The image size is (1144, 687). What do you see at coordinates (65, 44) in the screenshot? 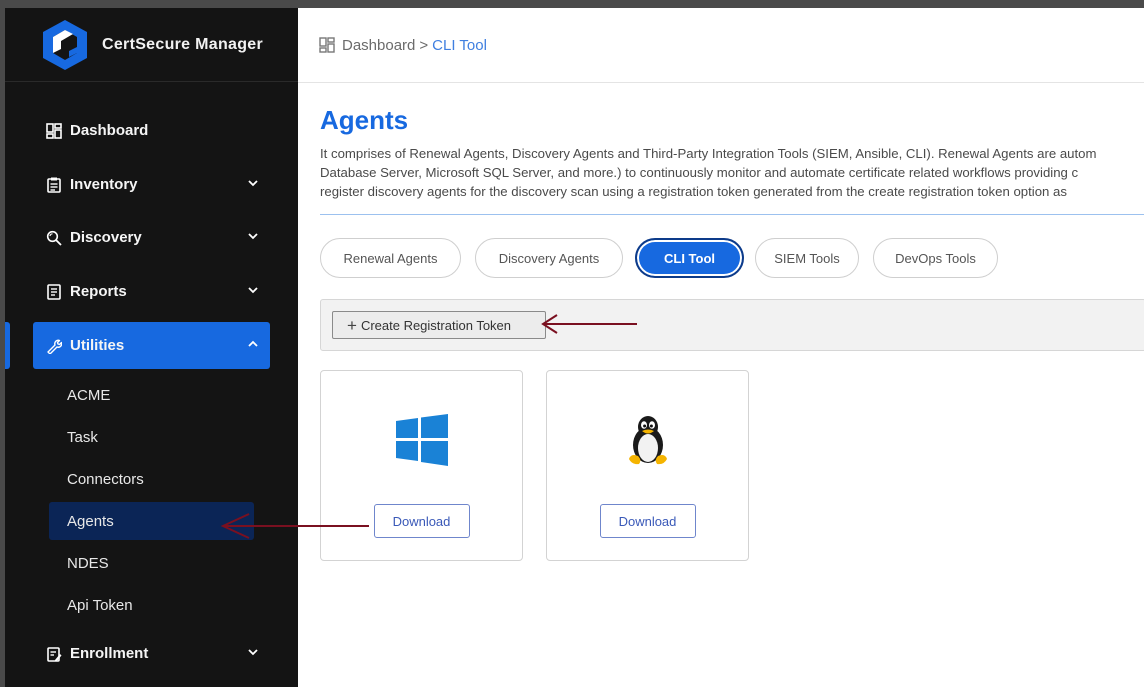
I see `certsecure-logo-icon` at bounding box center [65, 44].